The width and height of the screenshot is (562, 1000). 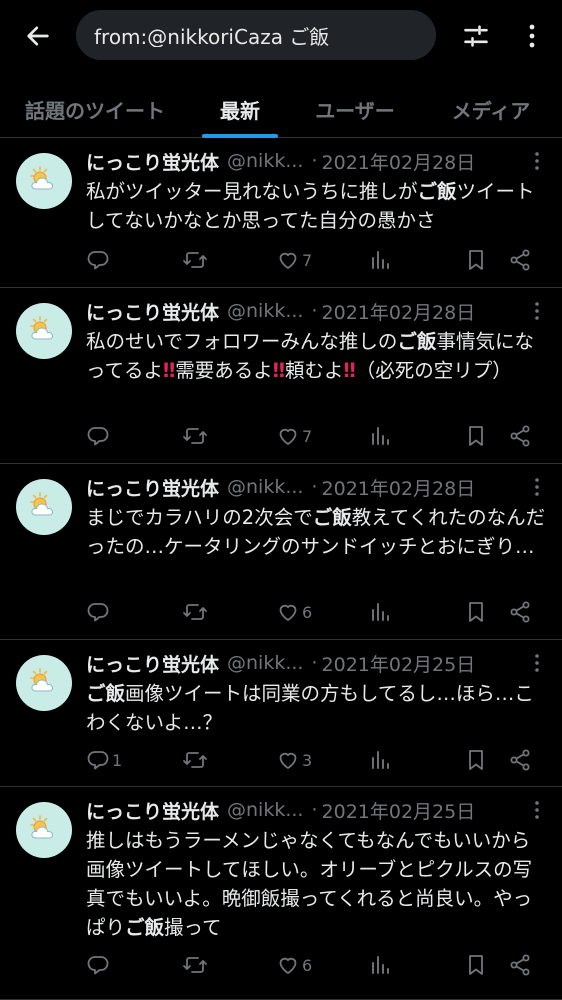 I want to click on like-button: 3, so click(x=294, y=760).